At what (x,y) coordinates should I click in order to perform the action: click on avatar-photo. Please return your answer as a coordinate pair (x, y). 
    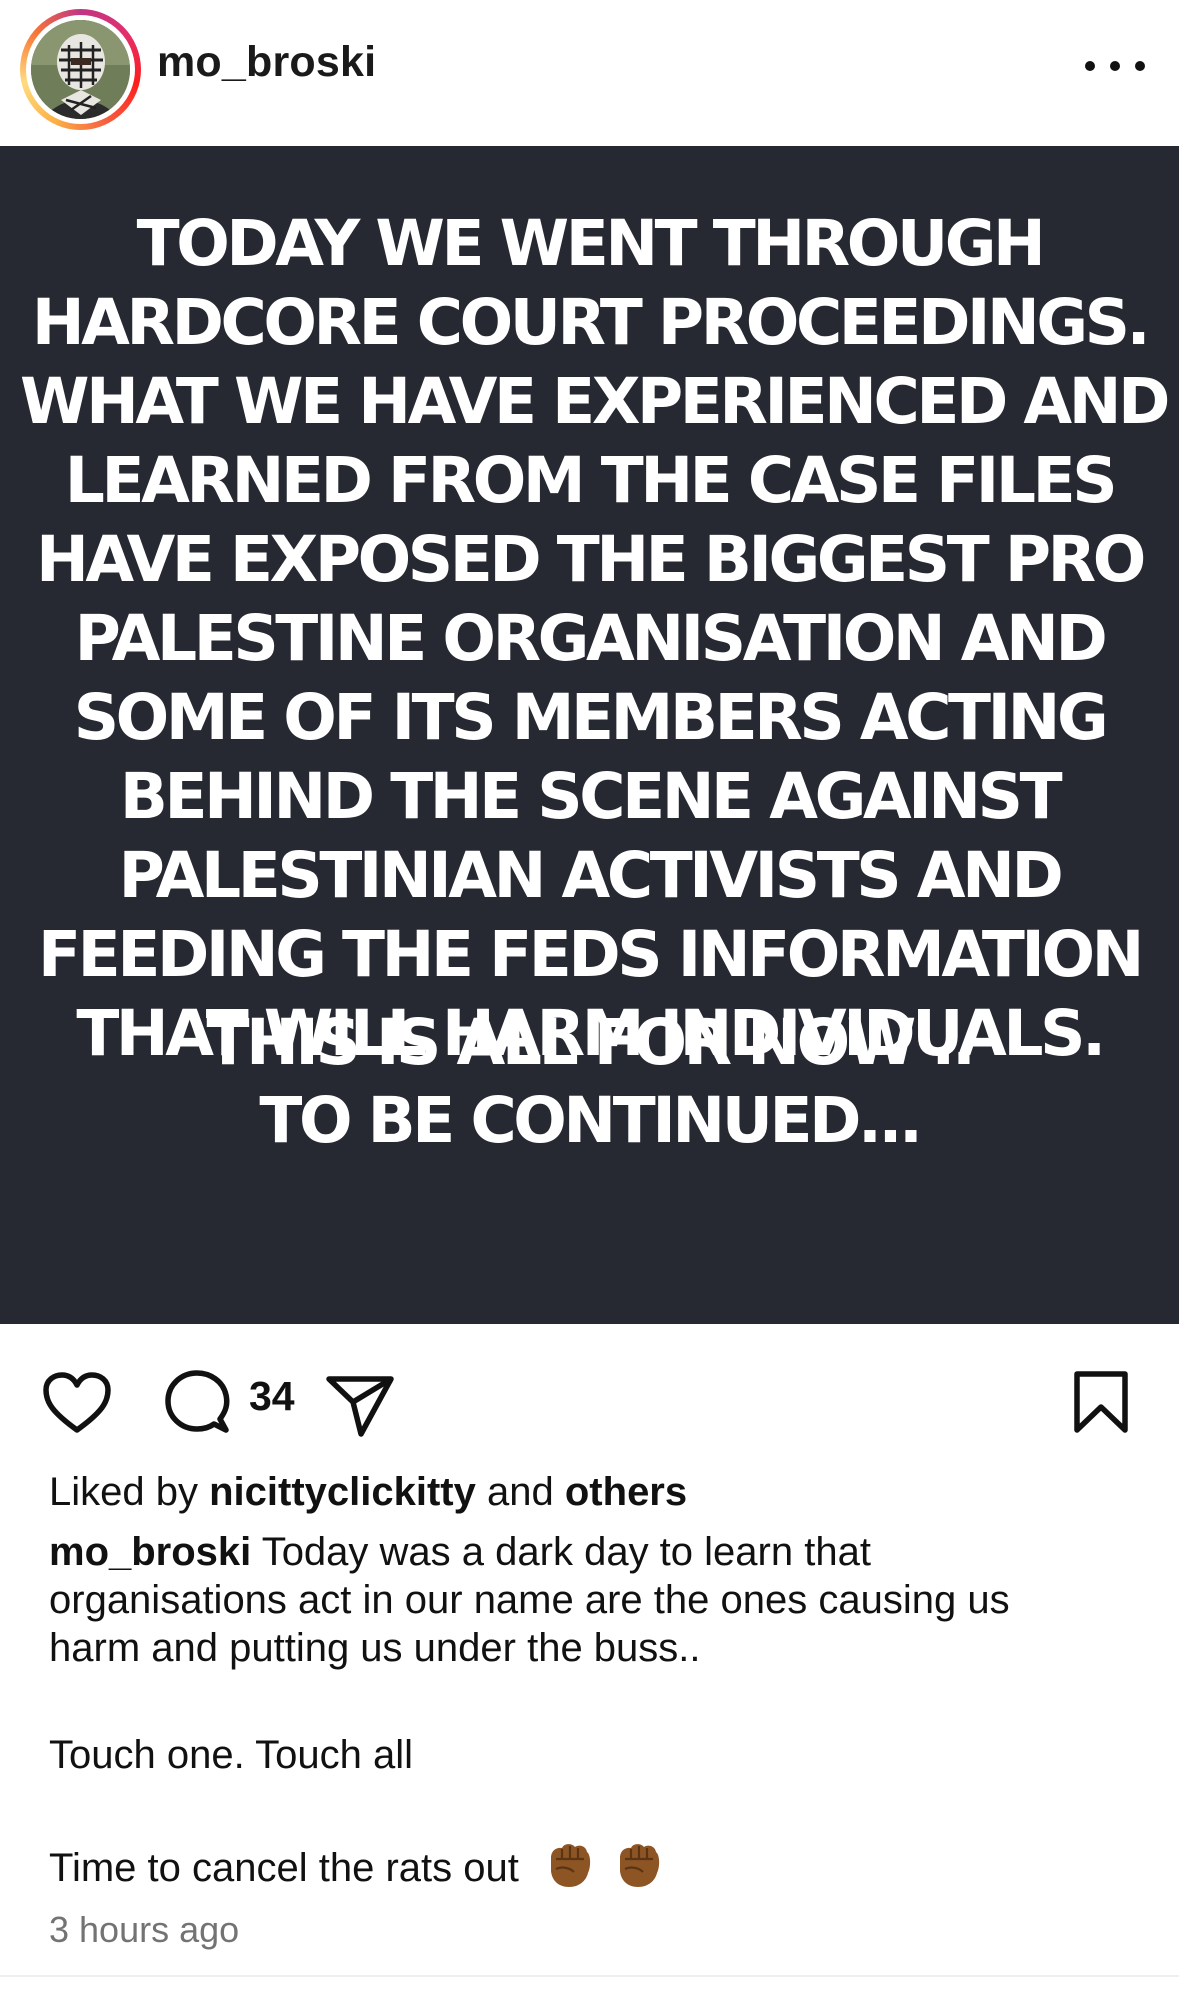
    Looking at the image, I should click on (80, 69).